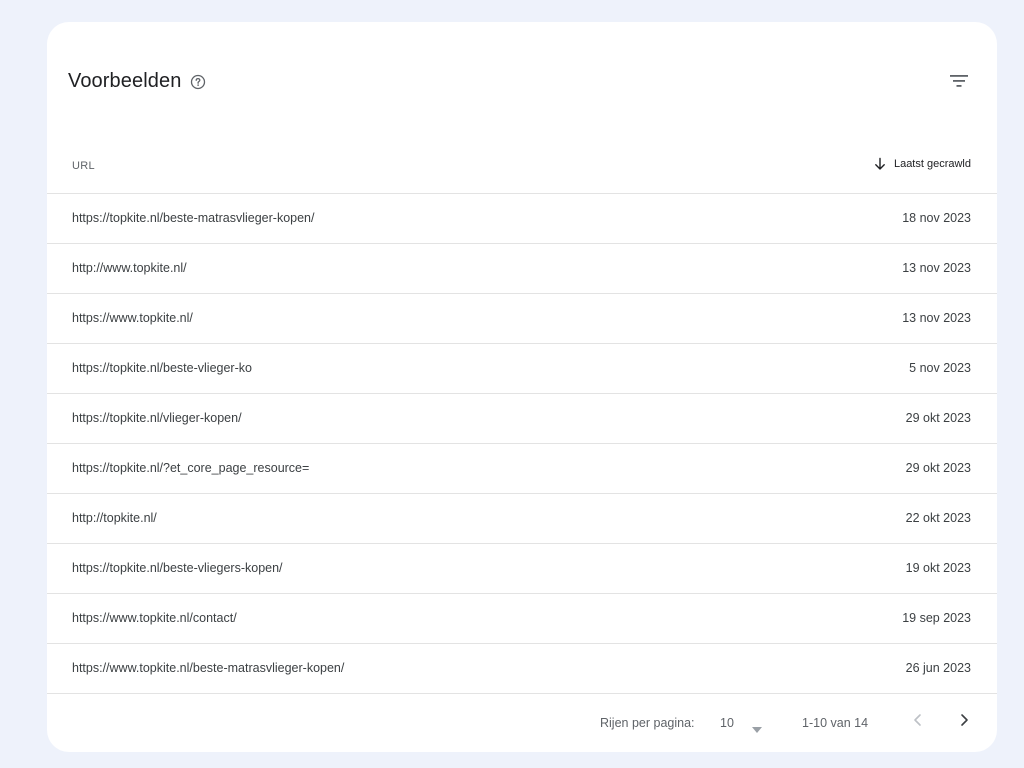 This screenshot has height=768, width=1024. What do you see at coordinates (522, 519) in the screenshot?
I see `table-row: http://topkite.nl/ 22 okt 2023` at bounding box center [522, 519].